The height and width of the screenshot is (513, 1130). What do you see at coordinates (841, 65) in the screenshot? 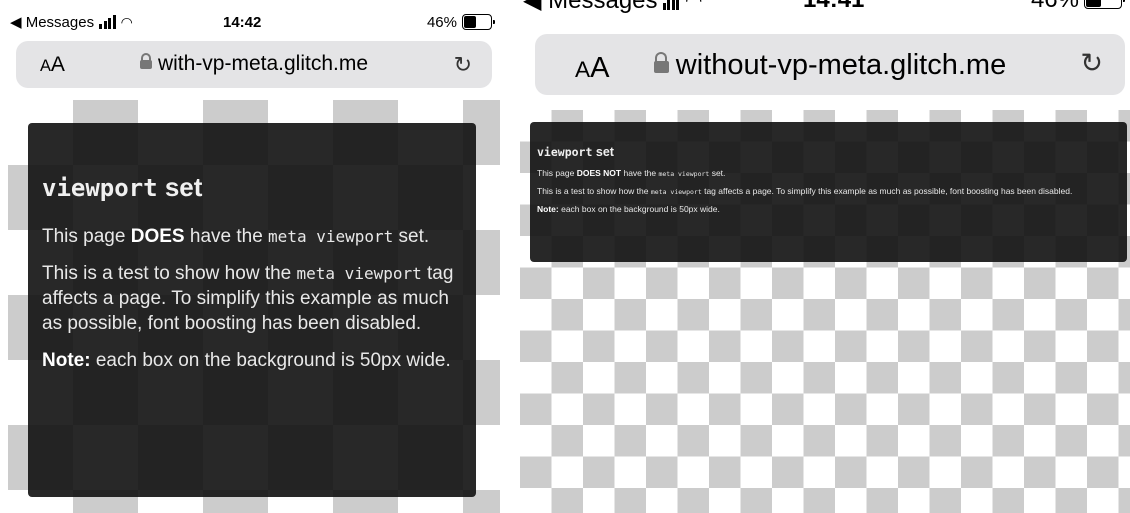
I see `url-text: without-vp-meta.glitch.me` at bounding box center [841, 65].